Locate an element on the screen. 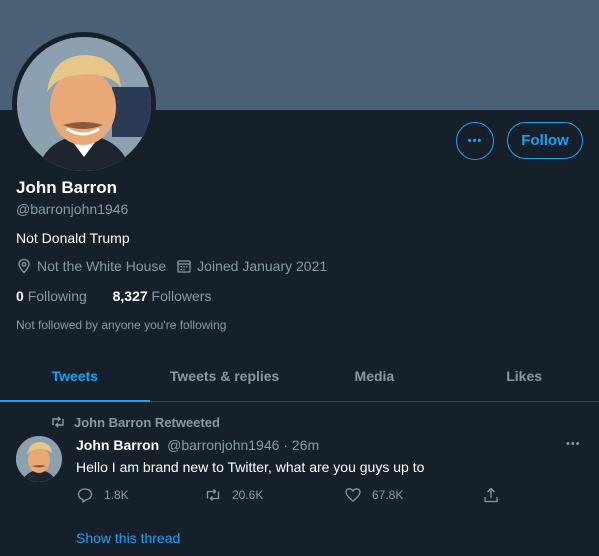 The width and height of the screenshot is (599, 556). avatar-portrait is located at coordinates (84, 104).